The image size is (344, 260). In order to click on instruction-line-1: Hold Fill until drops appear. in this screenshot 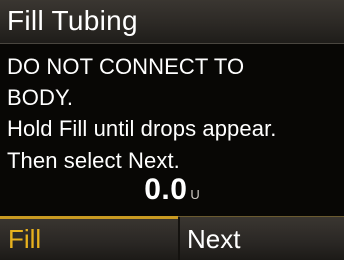, I will do `click(142, 128)`.